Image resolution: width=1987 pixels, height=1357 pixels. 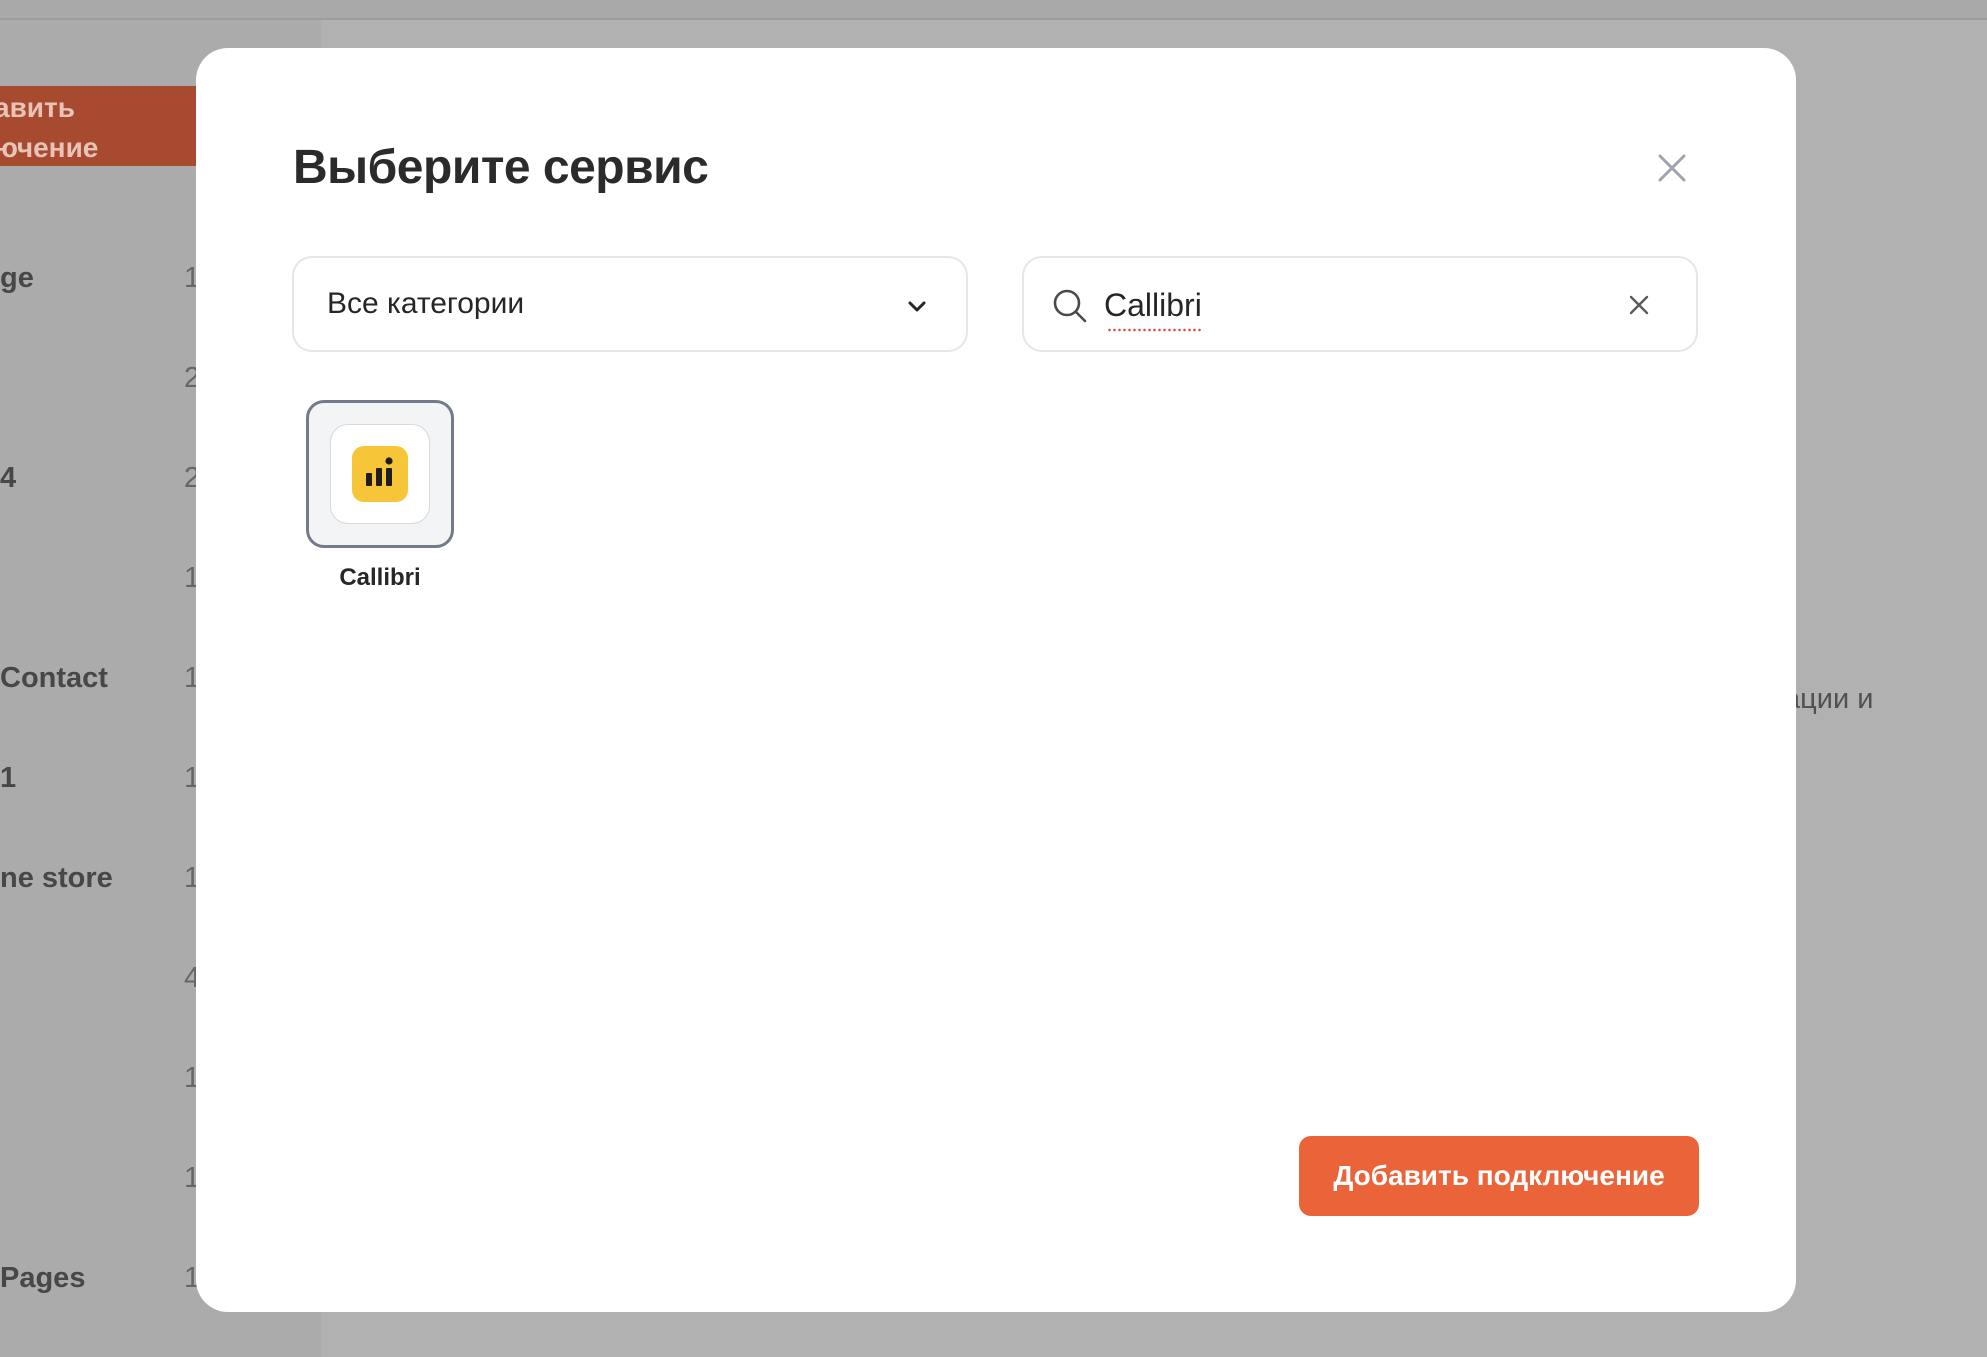 I want to click on category-select: Все категории, so click(x=630, y=304).